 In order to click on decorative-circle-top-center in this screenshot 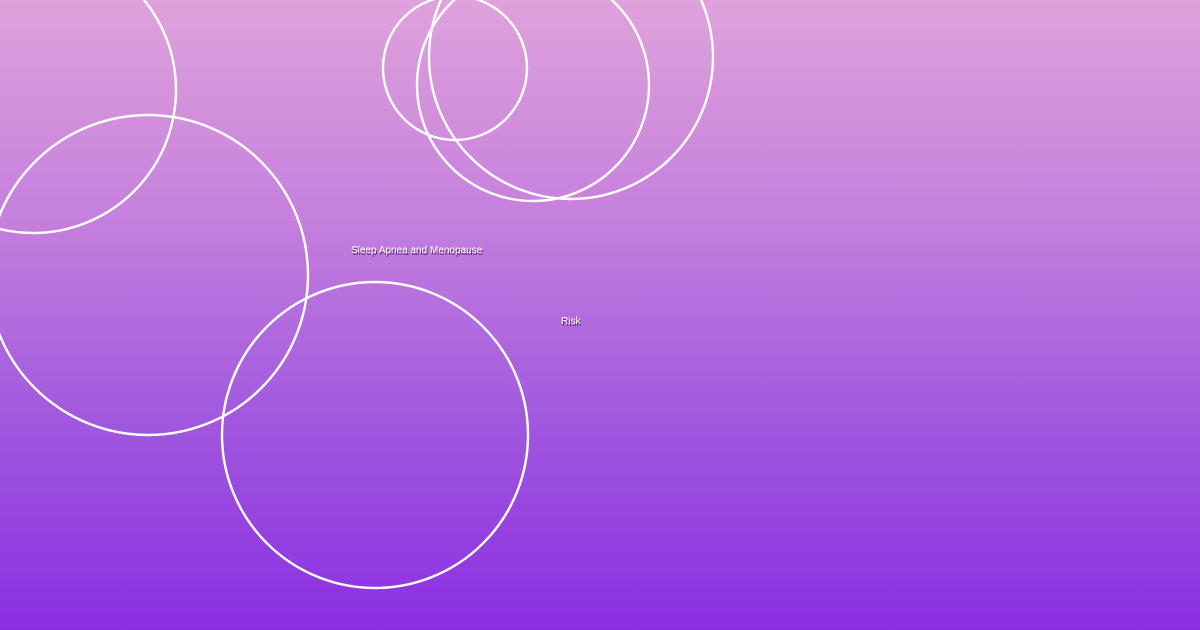, I will do `click(533, 101)`.